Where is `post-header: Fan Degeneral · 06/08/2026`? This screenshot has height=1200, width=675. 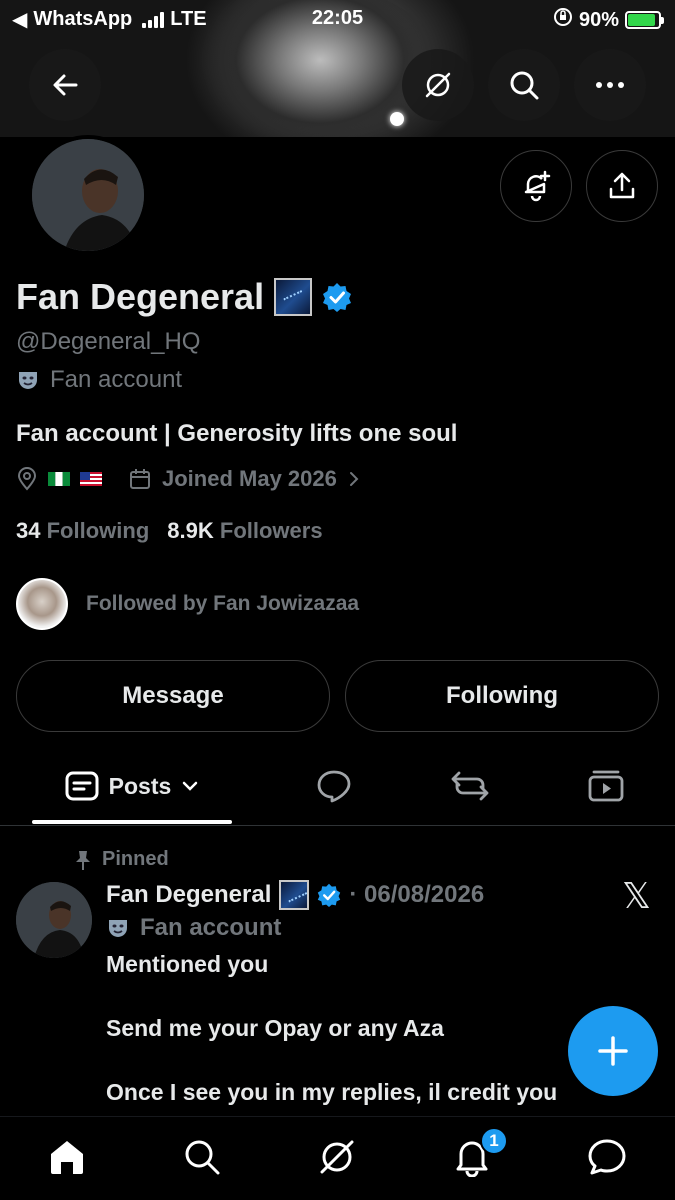
post-header: Fan Degeneral · 06/08/2026 is located at coordinates (295, 895).